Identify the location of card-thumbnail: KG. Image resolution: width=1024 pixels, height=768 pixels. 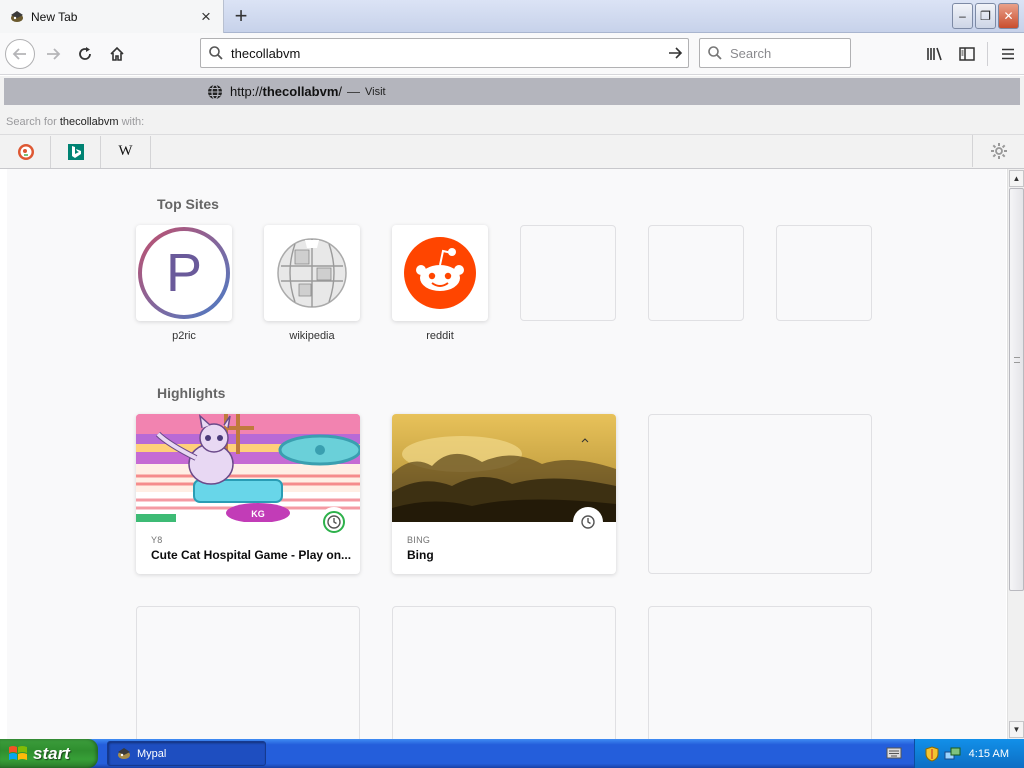
(248, 468).